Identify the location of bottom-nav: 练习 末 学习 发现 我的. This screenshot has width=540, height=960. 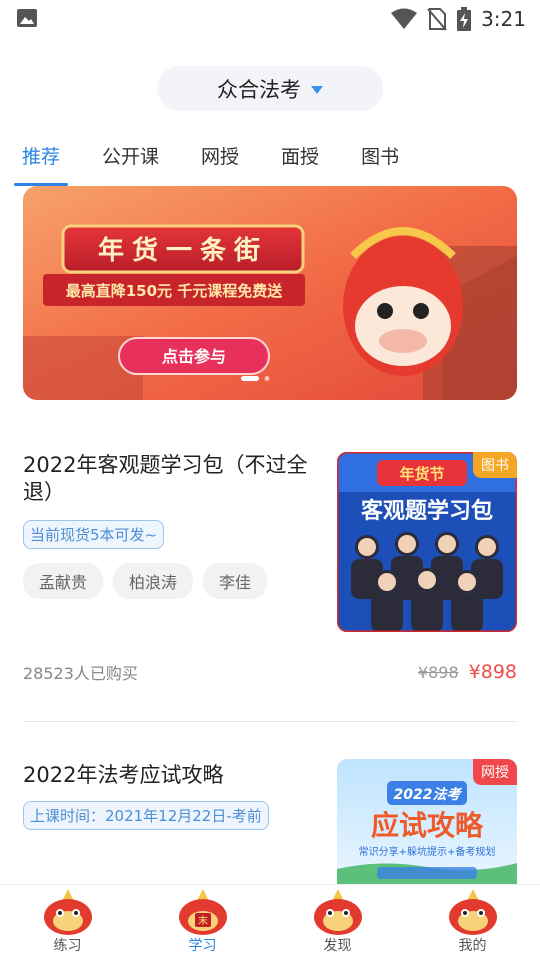
(270, 922).